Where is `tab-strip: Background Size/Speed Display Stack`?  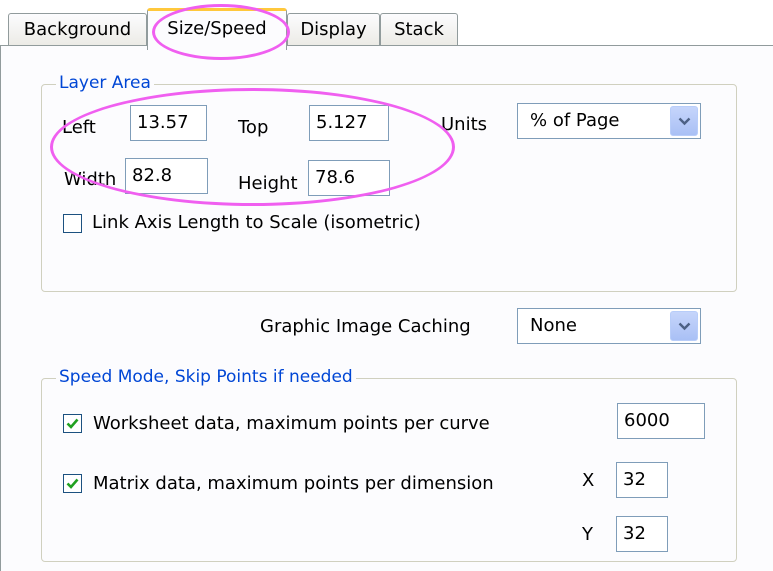
tab-strip: Background Size/Speed Display Stack is located at coordinates (386, 25).